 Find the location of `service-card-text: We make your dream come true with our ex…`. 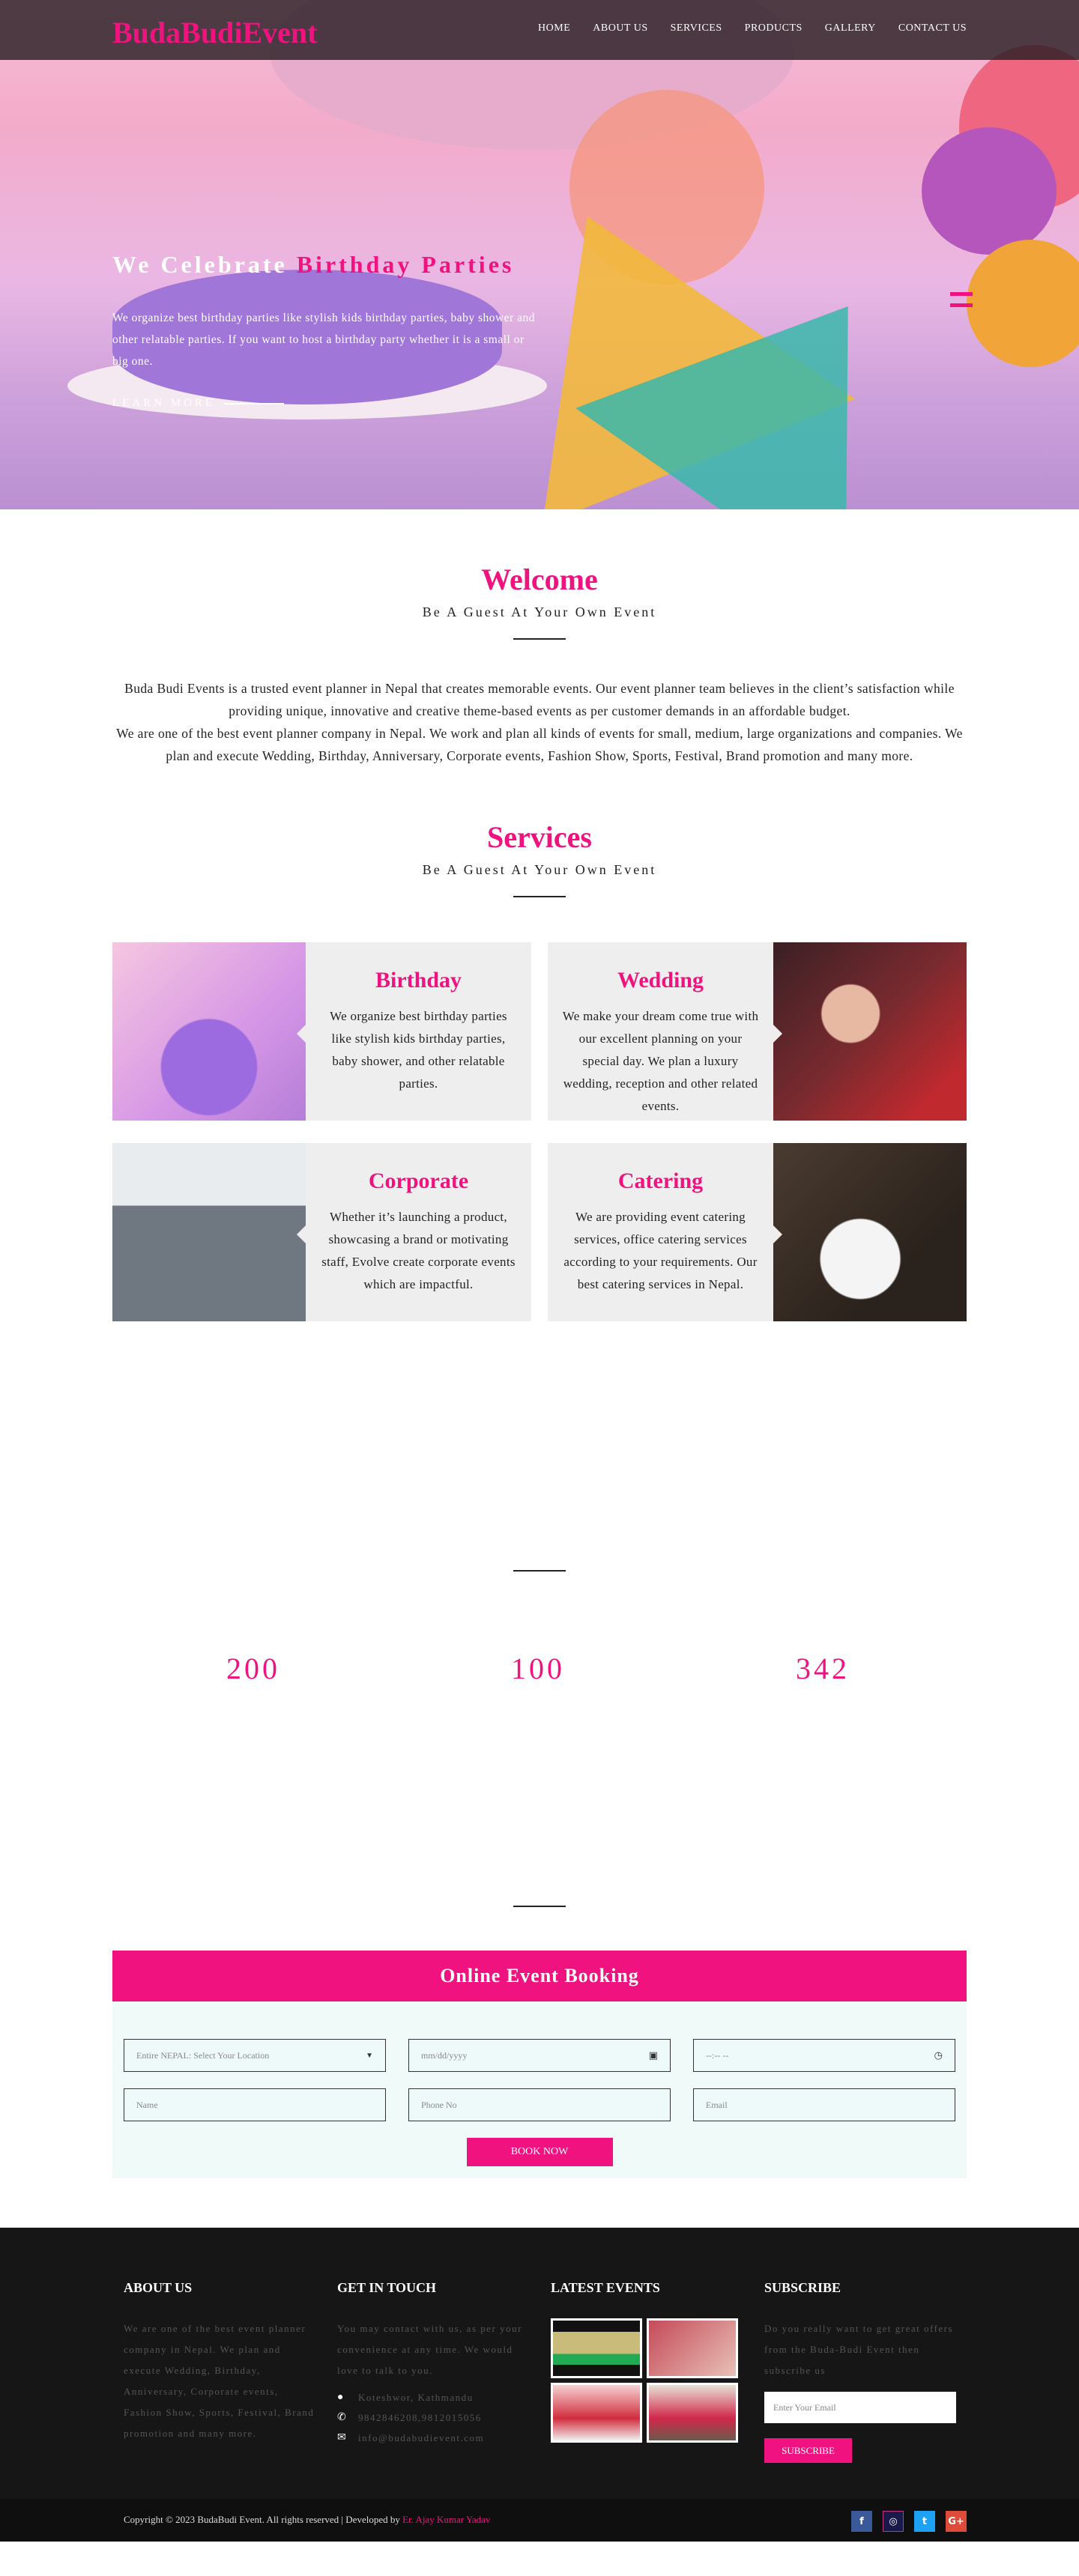

service-card-text: We make your dream come true with our ex… is located at coordinates (660, 1061).